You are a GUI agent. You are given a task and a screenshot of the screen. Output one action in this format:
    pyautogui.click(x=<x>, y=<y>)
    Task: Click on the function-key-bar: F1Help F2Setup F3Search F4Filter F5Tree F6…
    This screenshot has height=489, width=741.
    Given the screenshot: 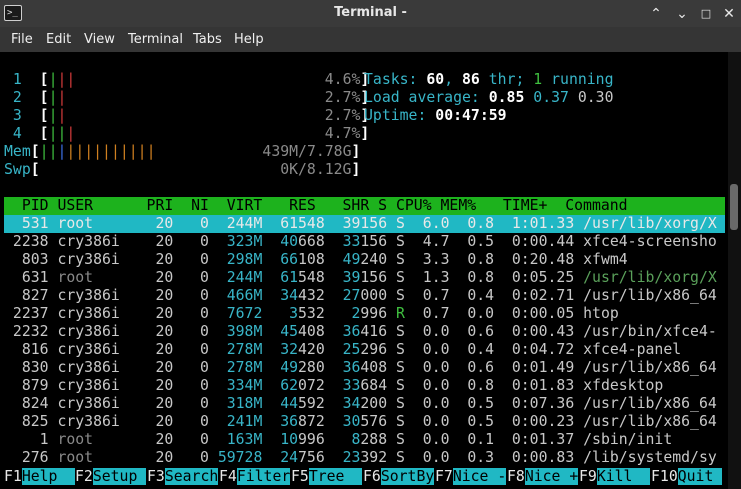 What is the action you would take?
    pyautogui.click(x=372, y=477)
    